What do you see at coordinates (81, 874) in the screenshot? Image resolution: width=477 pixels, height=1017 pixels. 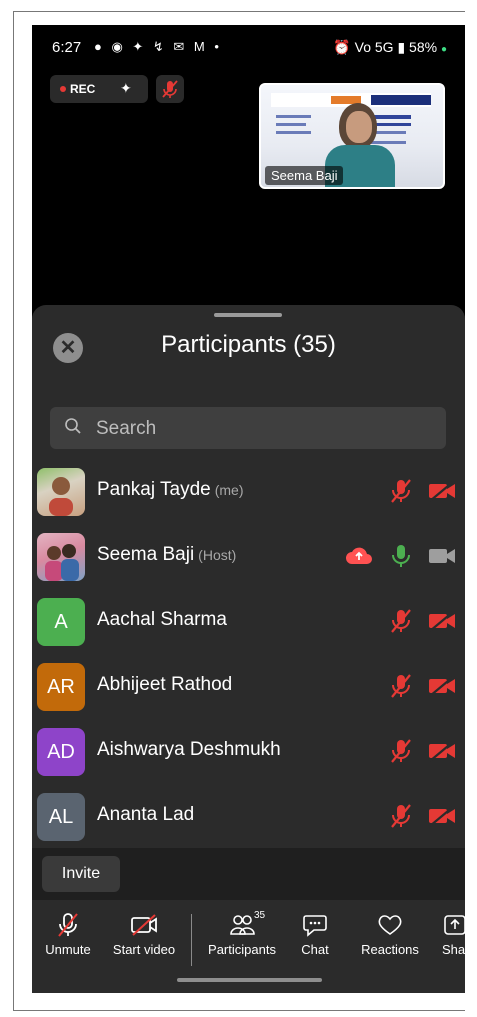 I see `invite-button: Invite` at bounding box center [81, 874].